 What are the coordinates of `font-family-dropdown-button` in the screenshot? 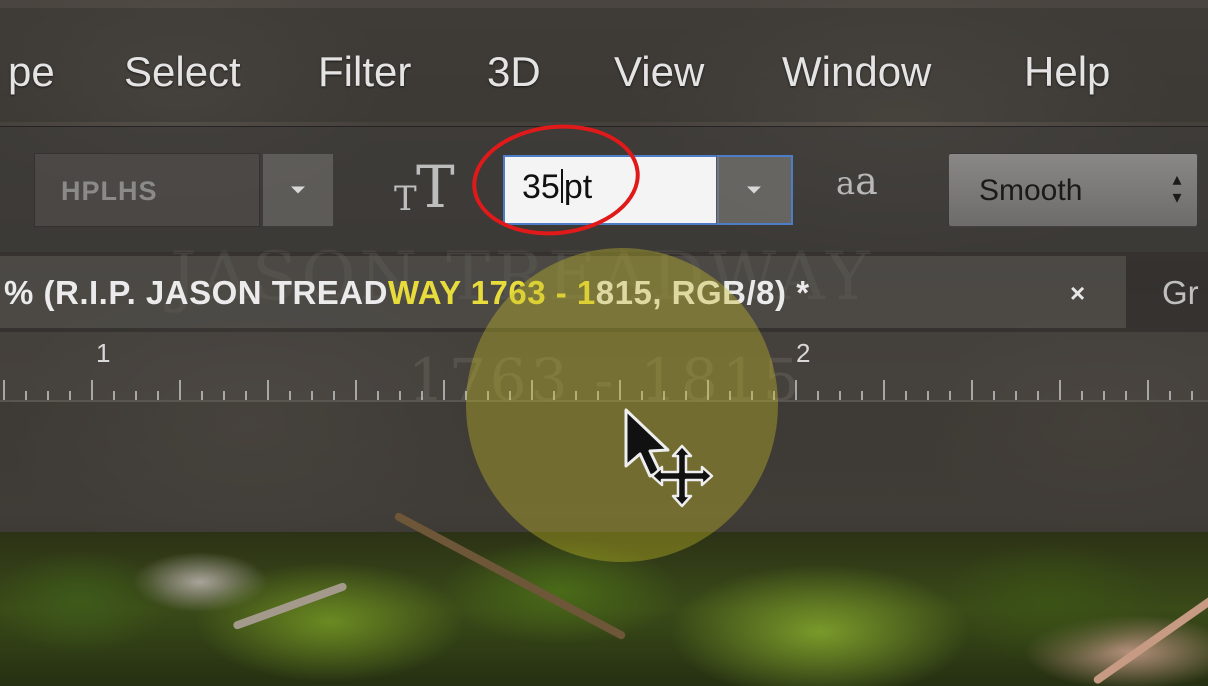 It's located at (298, 190).